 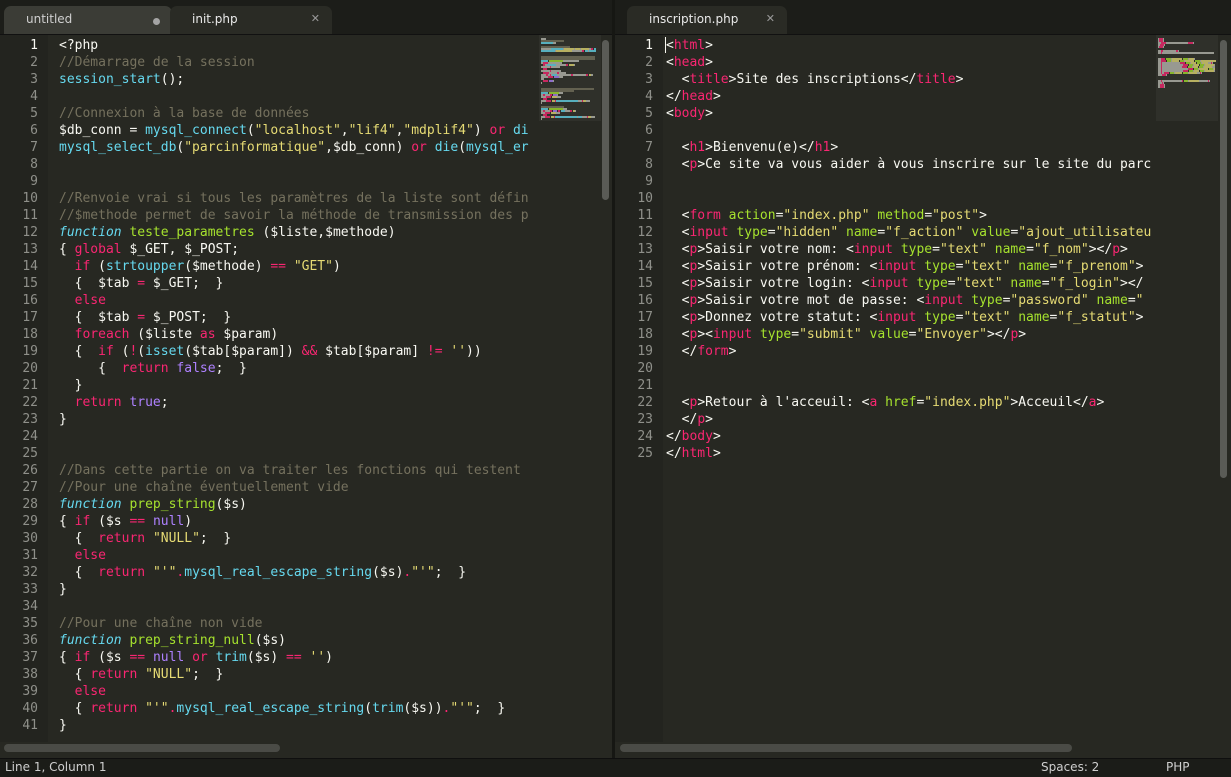 What do you see at coordinates (90, 232) in the screenshot?
I see `code-token: function` at bounding box center [90, 232].